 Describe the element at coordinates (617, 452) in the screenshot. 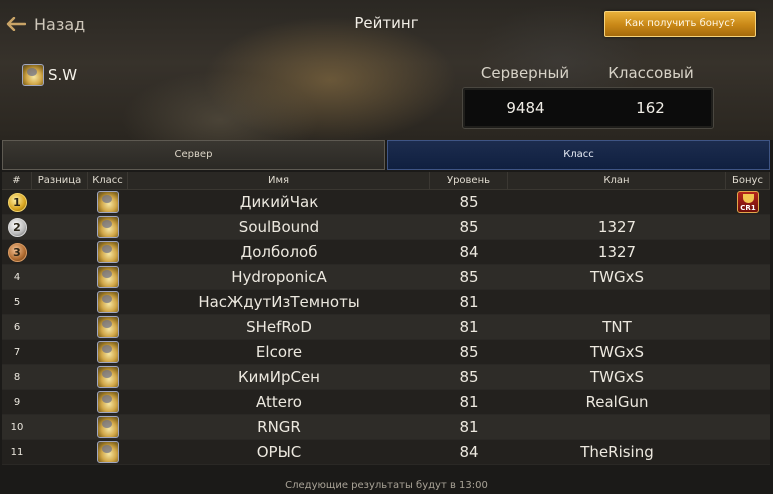

I see `clan-cell: TheRising` at that location.